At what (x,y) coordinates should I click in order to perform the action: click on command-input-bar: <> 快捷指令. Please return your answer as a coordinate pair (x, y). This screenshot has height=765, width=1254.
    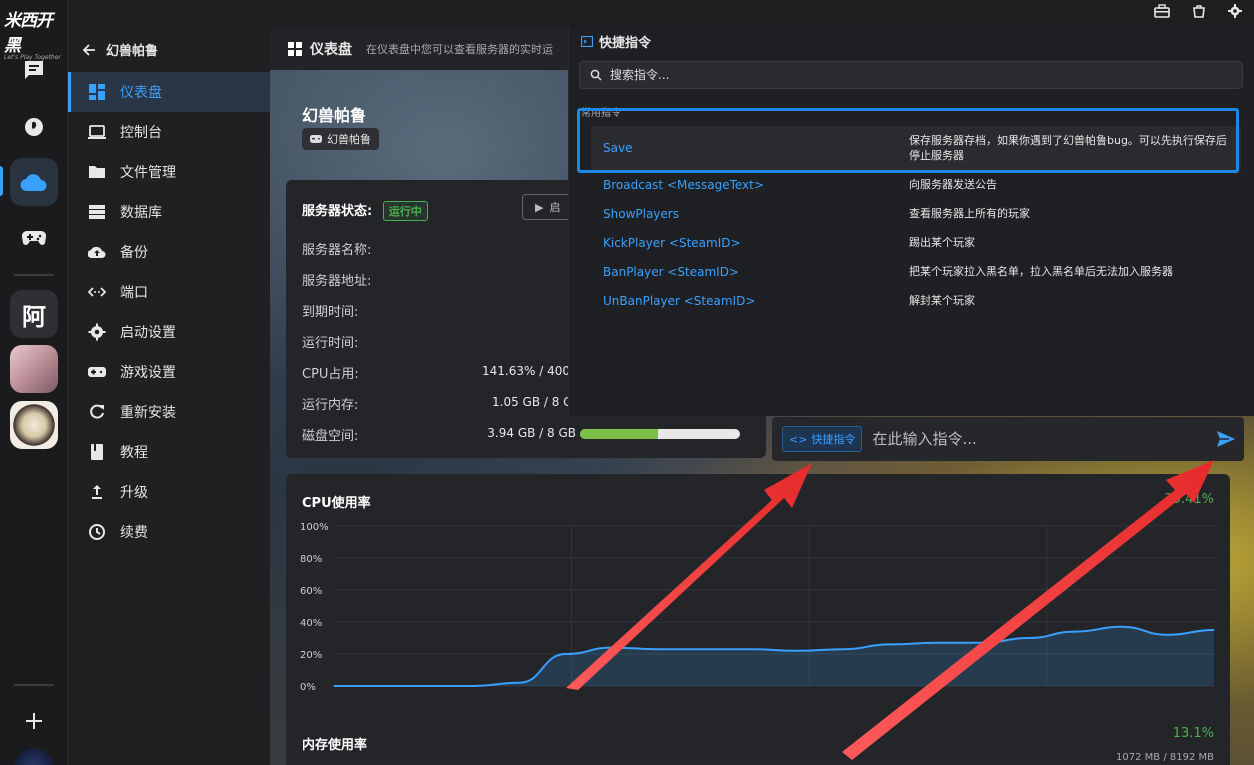
    Looking at the image, I should click on (1008, 439).